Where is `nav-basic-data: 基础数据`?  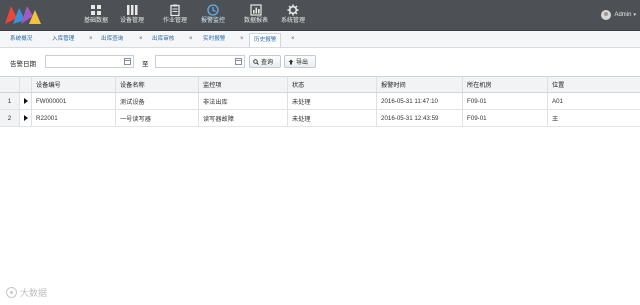 nav-basic-data: 基础数据 is located at coordinates (96, 16).